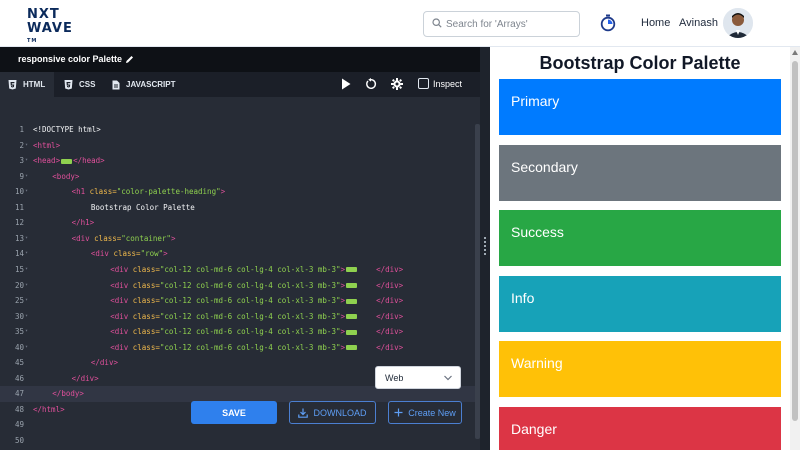  What do you see at coordinates (485, 248) in the screenshot?
I see `pane-resize-handle` at bounding box center [485, 248].